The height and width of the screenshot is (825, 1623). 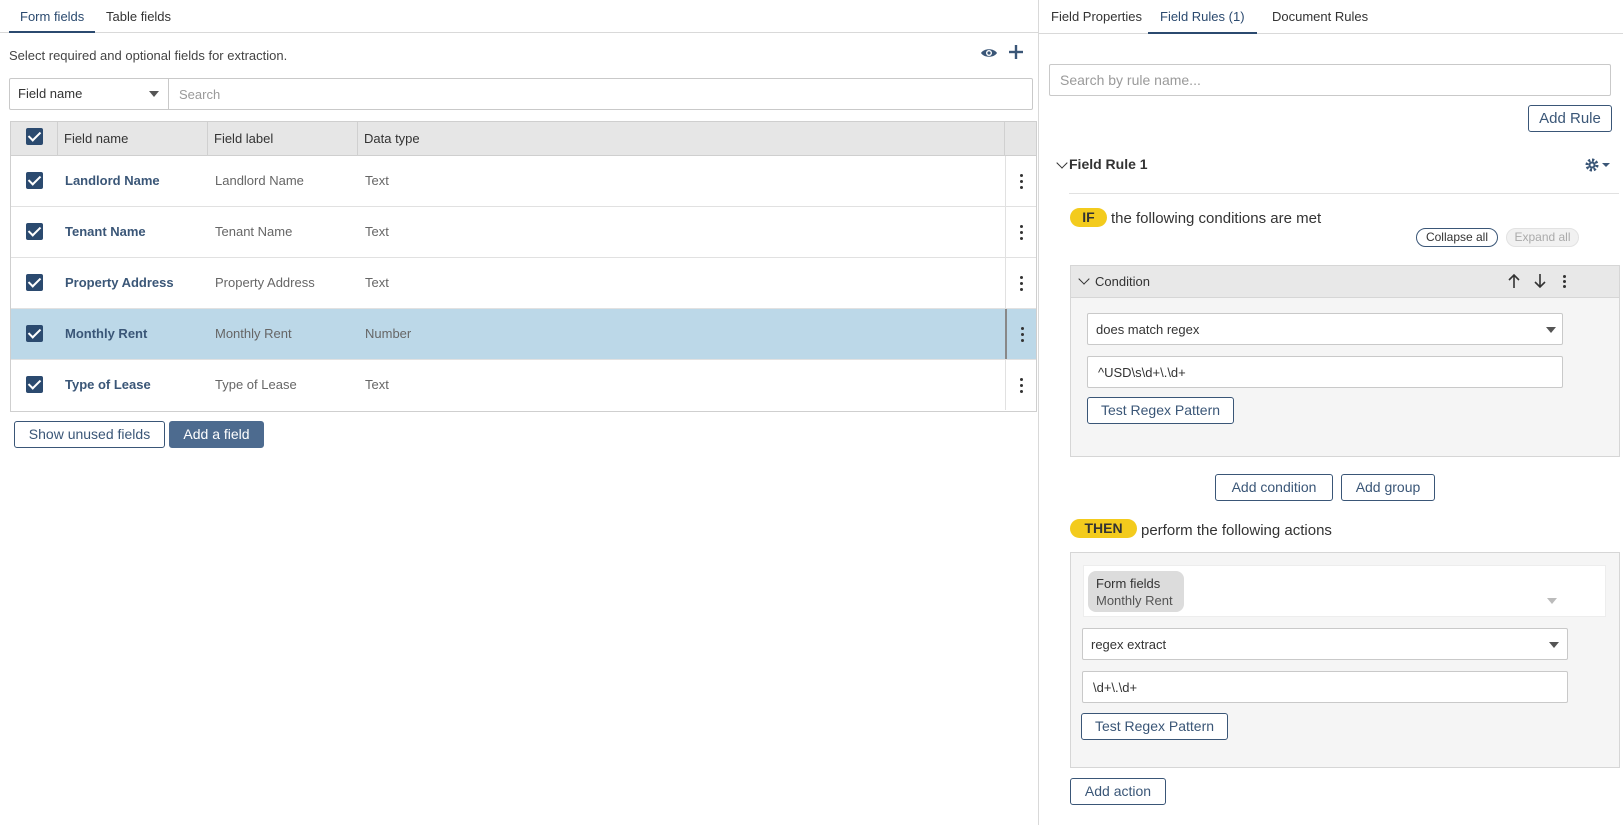 I want to click on field-name: Monthly Rent, so click(x=106, y=334).